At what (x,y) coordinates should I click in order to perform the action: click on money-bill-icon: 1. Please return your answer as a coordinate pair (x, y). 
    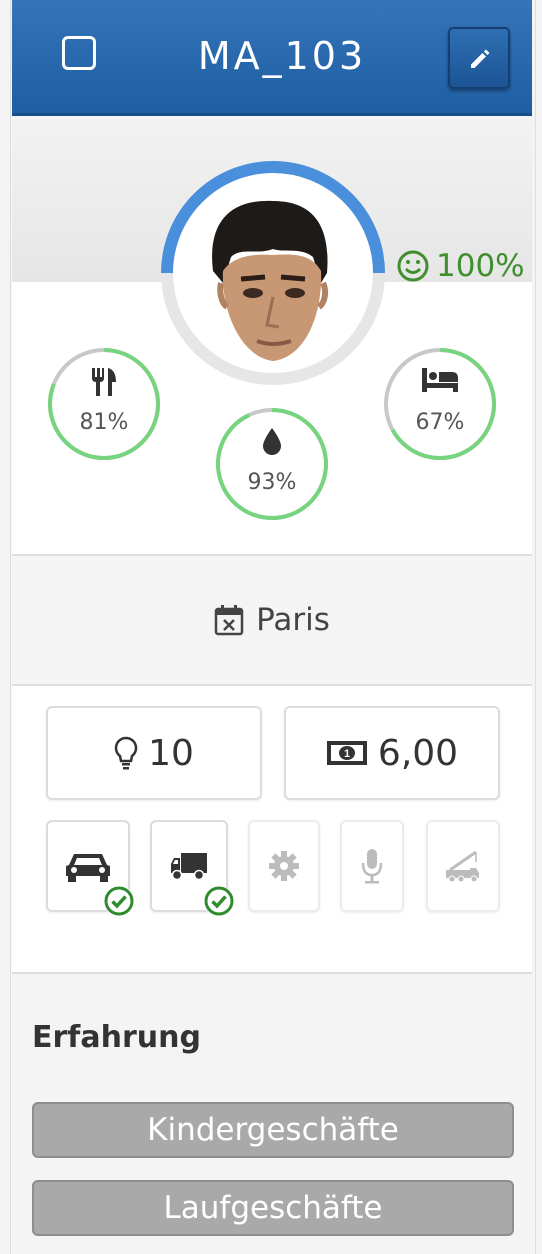
    Looking at the image, I should click on (346, 753).